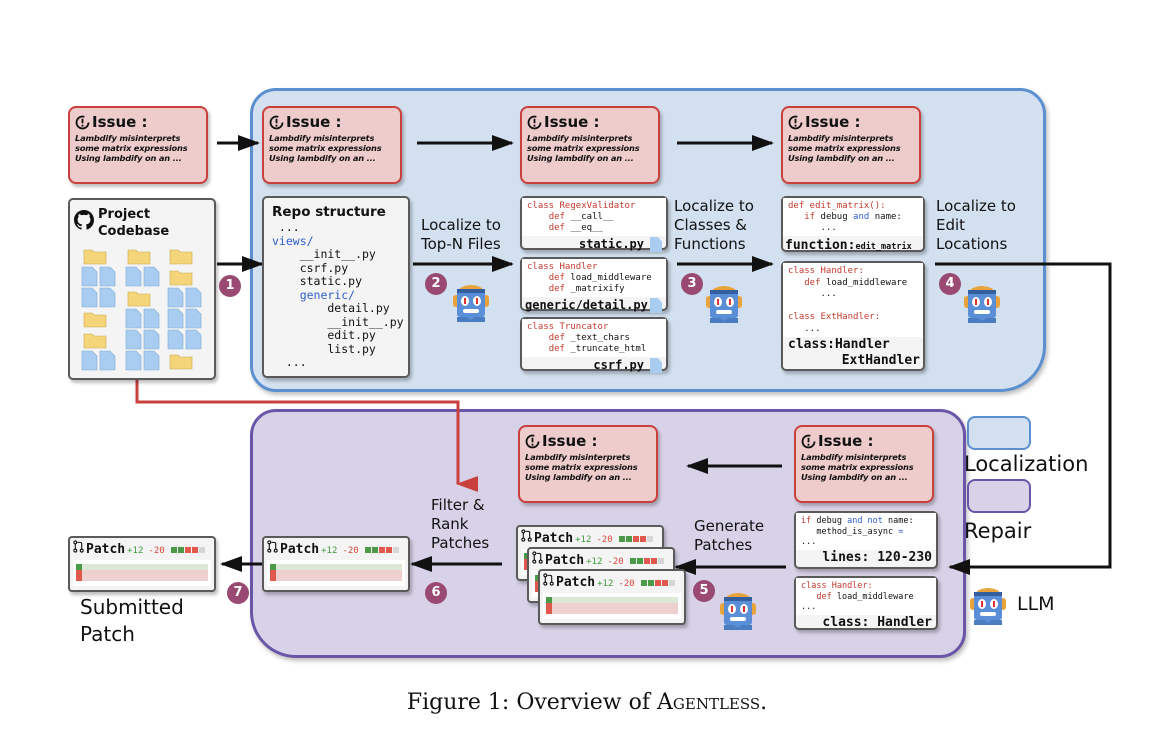 This screenshot has width=1174, height=756. What do you see at coordinates (704, 591) in the screenshot?
I see `step-badge-5: 5` at bounding box center [704, 591].